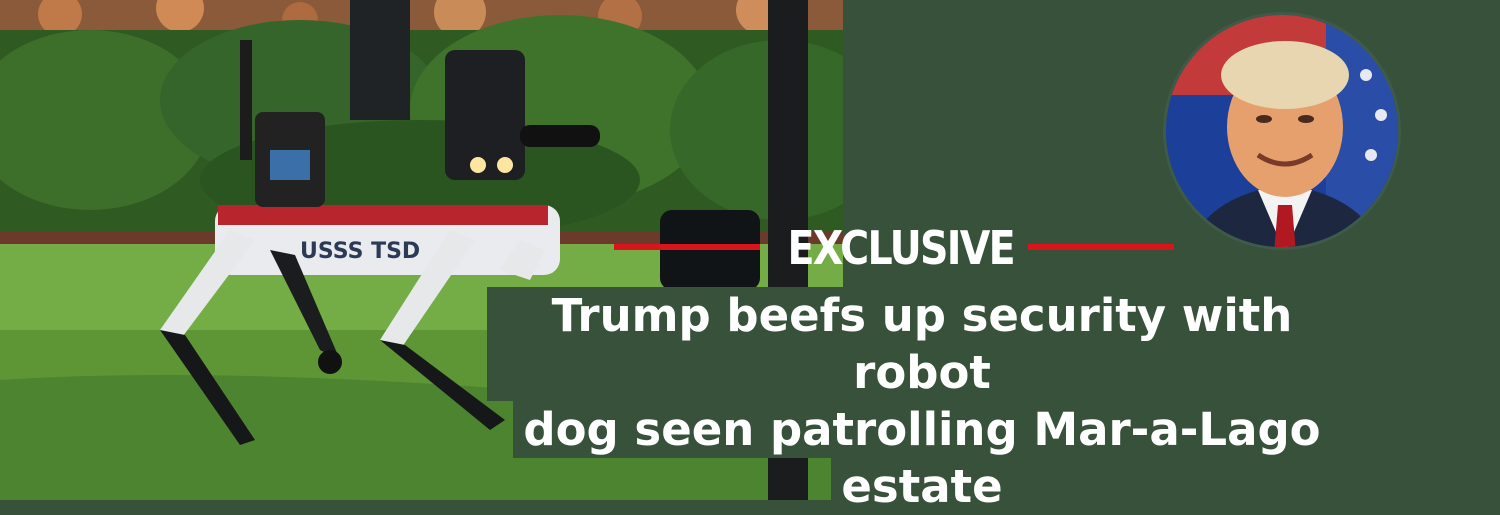 Image resolution: width=1500 pixels, height=515 pixels. Describe the element at coordinates (922, 486) in the screenshot. I see `headline-line-3: estate` at that location.